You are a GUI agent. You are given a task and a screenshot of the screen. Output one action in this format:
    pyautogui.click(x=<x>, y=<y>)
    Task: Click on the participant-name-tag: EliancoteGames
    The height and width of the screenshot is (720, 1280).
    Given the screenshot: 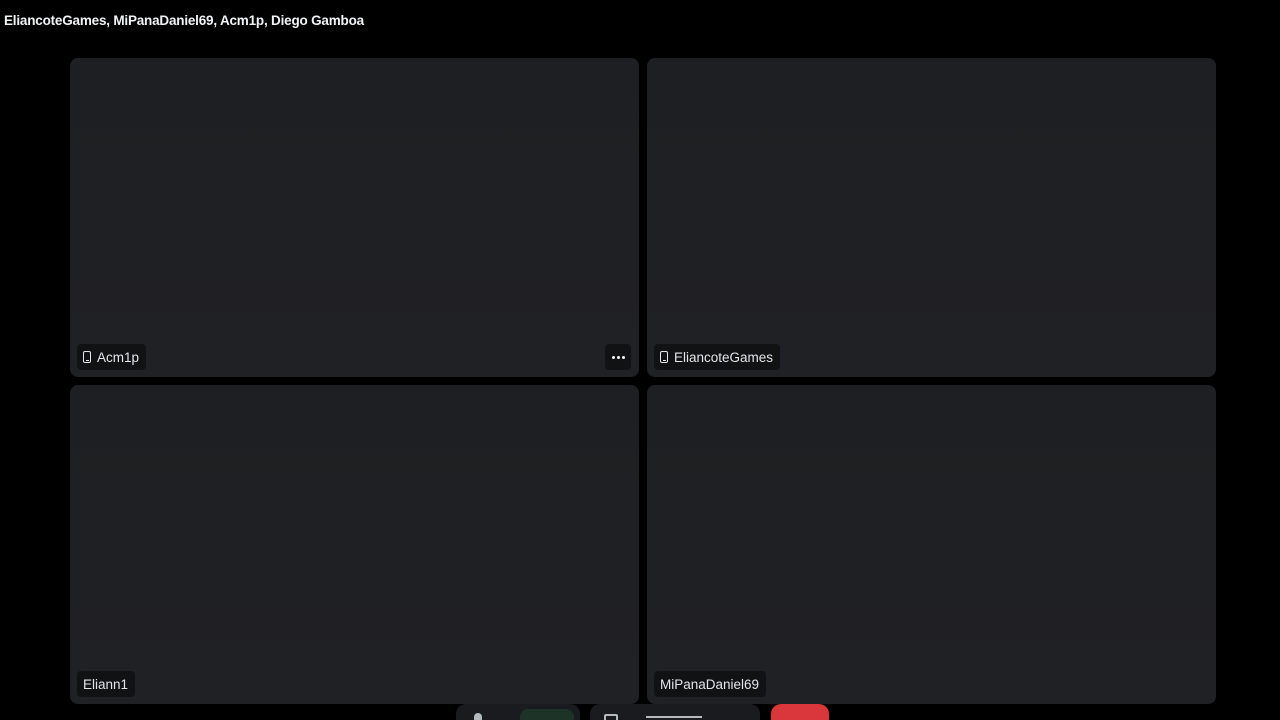 What is the action you would take?
    pyautogui.click(x=717, y=357)
    